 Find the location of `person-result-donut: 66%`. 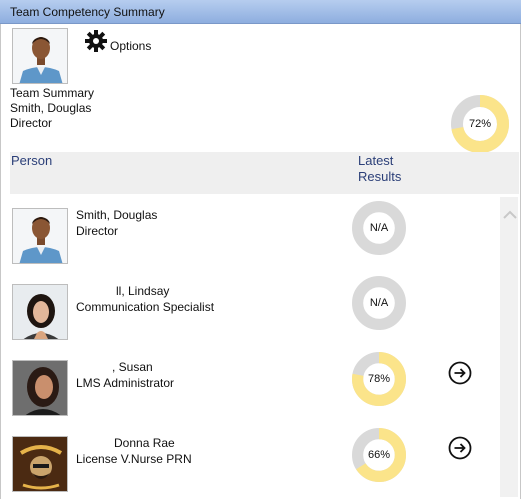

person-result-donut: 66% is located at coordinates (379, 455).